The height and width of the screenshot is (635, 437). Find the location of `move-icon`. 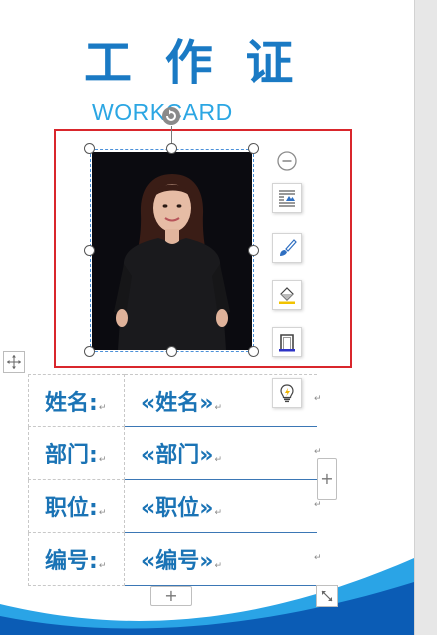

move-icon is located at coordinates (14, 362).